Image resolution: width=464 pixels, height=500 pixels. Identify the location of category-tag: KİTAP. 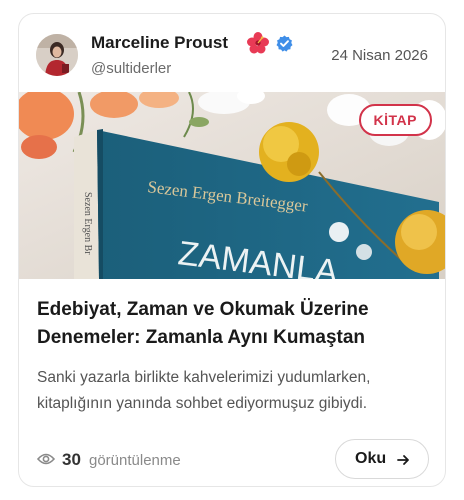
(395, 120).